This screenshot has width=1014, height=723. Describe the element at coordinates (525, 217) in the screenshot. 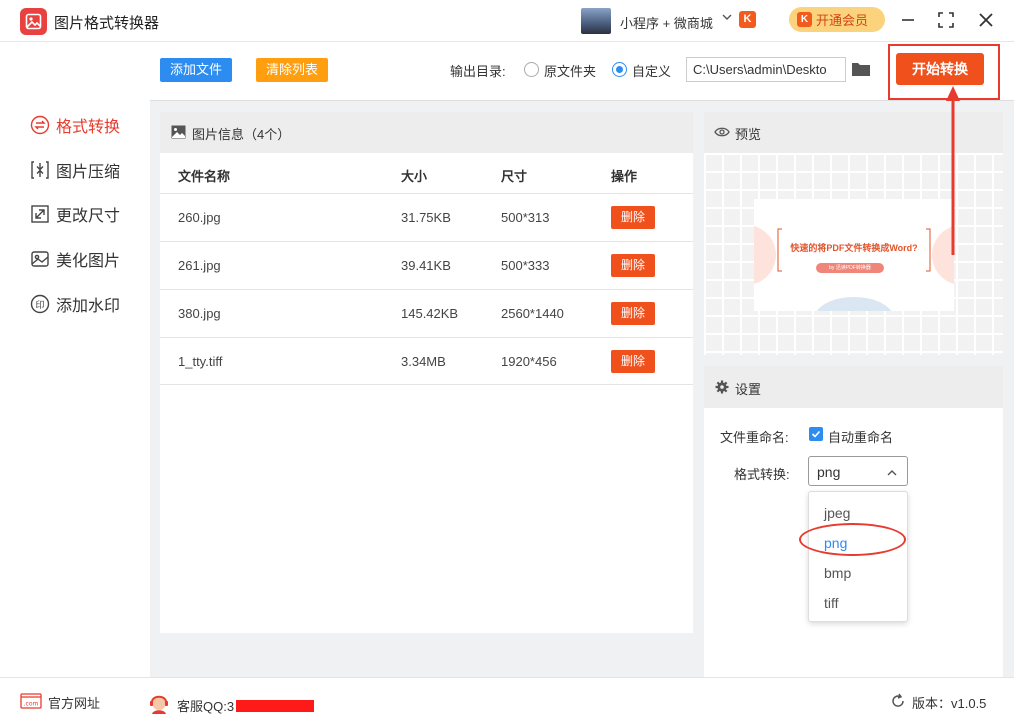

I see `file-dims: 500*313` at that location.